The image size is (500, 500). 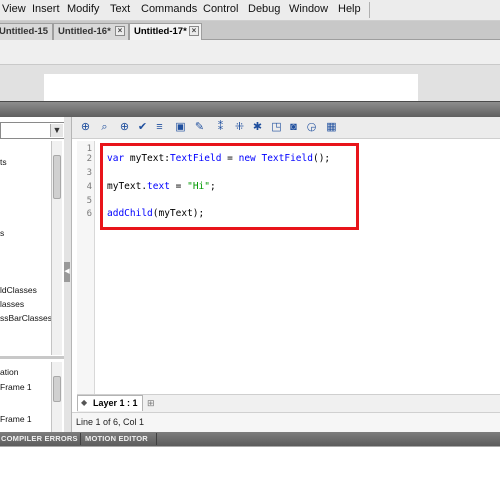 I want to click on tab-untitled-15: Untitled-15, so click(x=26, y=31).